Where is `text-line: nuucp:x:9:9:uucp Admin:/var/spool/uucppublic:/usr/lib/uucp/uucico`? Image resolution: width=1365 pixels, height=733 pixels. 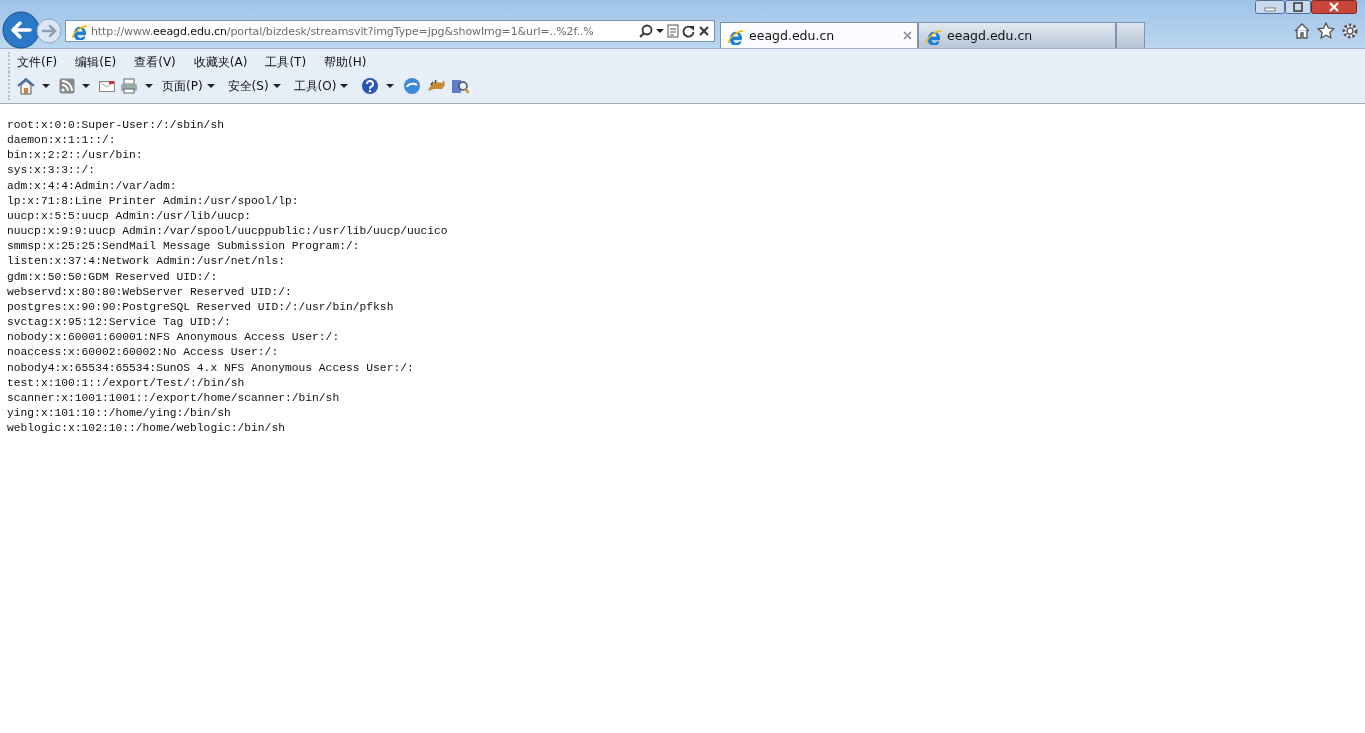 text-line: nuucp:x:9:9:uucp Admin:/var/spool/uucppublic:/usr/lib/uucp/uucico is located at coordinates (228, 232).